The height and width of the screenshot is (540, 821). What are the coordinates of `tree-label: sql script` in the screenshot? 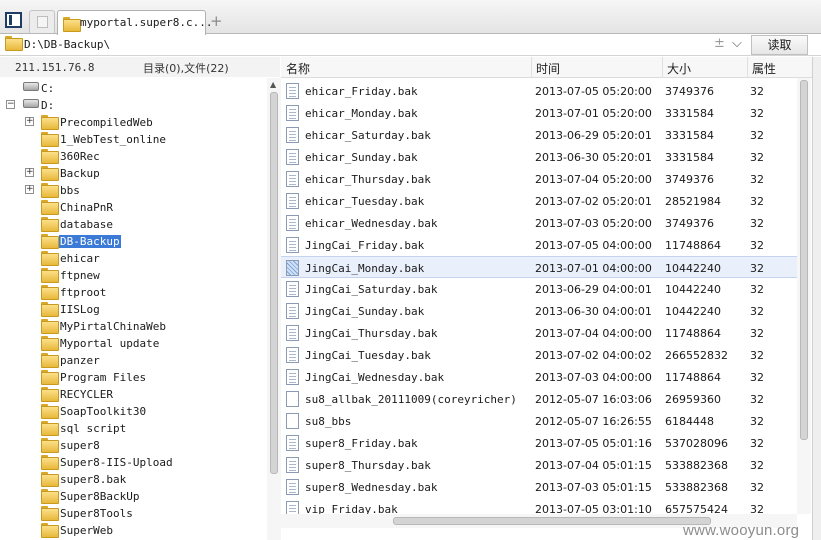 It's located at (93, 428).